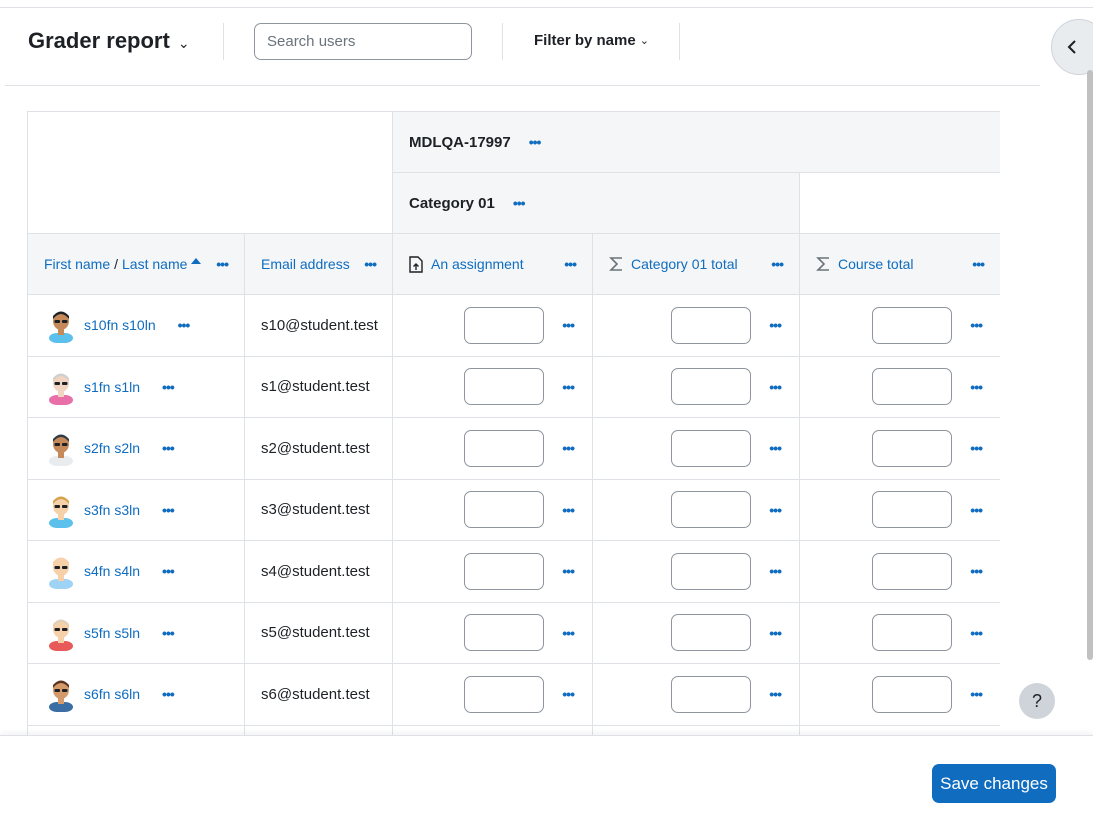 This screenshot has height=817, width=1093. What do you see at coordinates (644, 41) in the screenshot?
I see `chevron-down-icon: ⌄` at bounding box center [644, 41].